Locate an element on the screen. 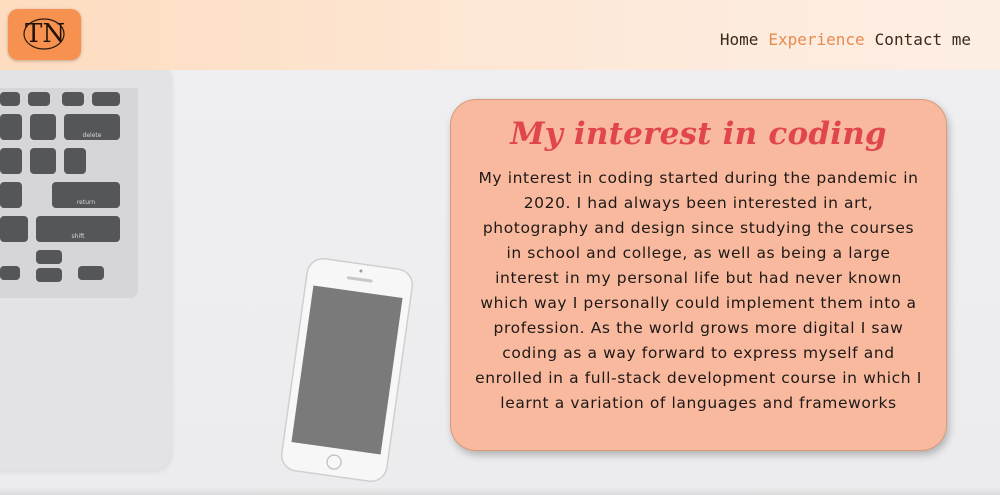 The width and height of the screenshot is (1000, 495). keyboard-image: delete return shift is located at coordinates (69, 193).